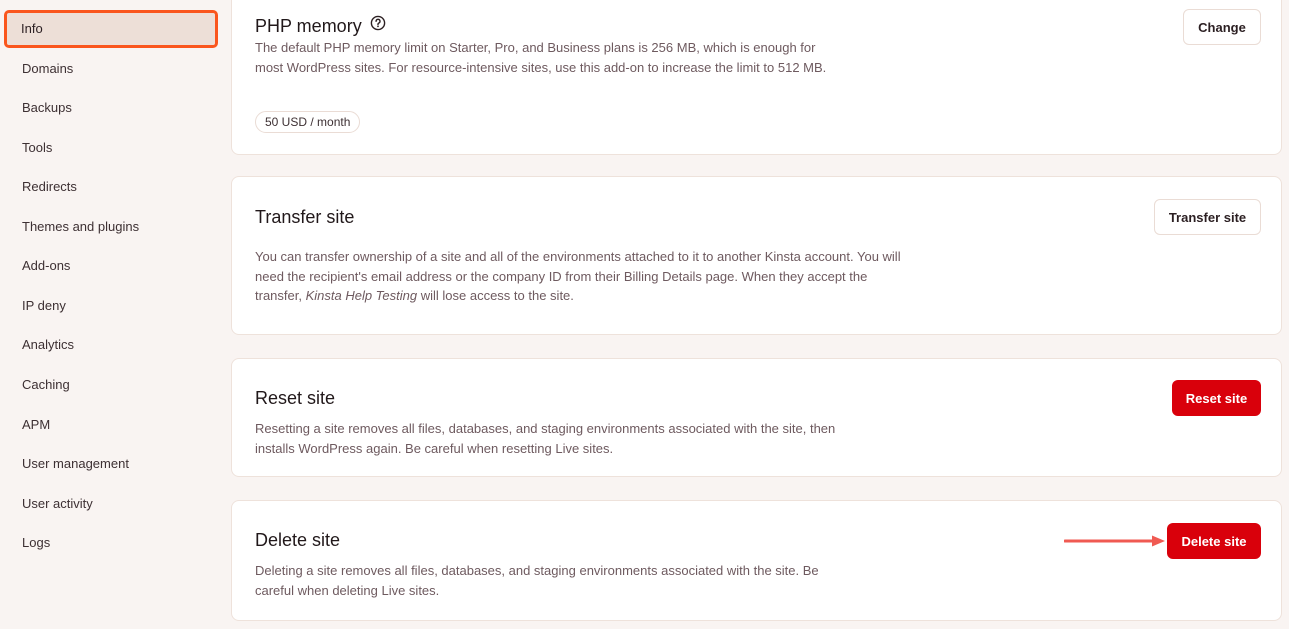  What do you see at coordinates (361, 295) in the screenshot?
I see `company-name: Kinsta Help Testing` at bounding box center [361, 295].